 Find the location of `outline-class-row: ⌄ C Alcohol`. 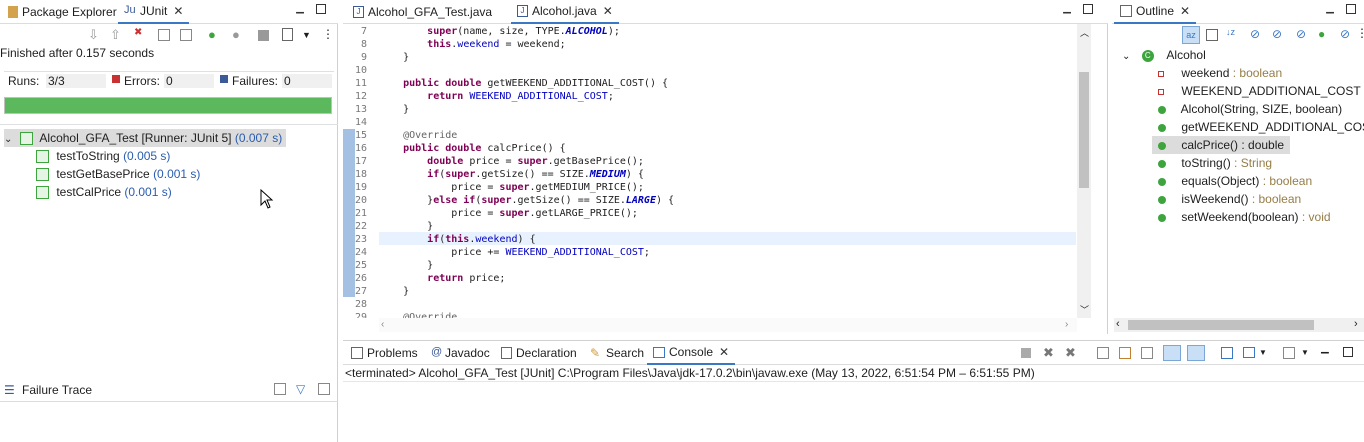

outline-class-row: ⌄ C Alcohol is located at coordinates (1164, 55).